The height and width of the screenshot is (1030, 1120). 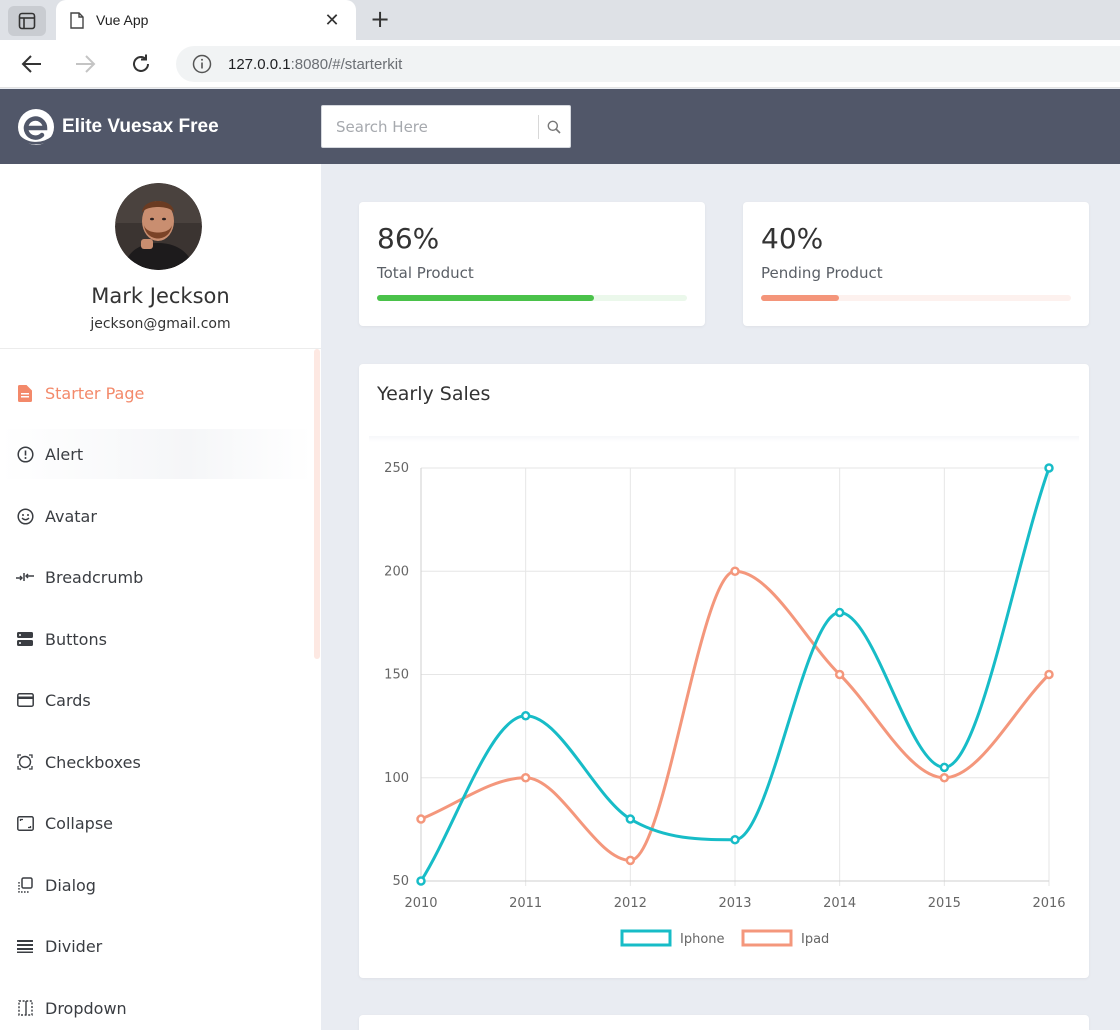 I want to click on reload-icon, so click(x=141, y=63).